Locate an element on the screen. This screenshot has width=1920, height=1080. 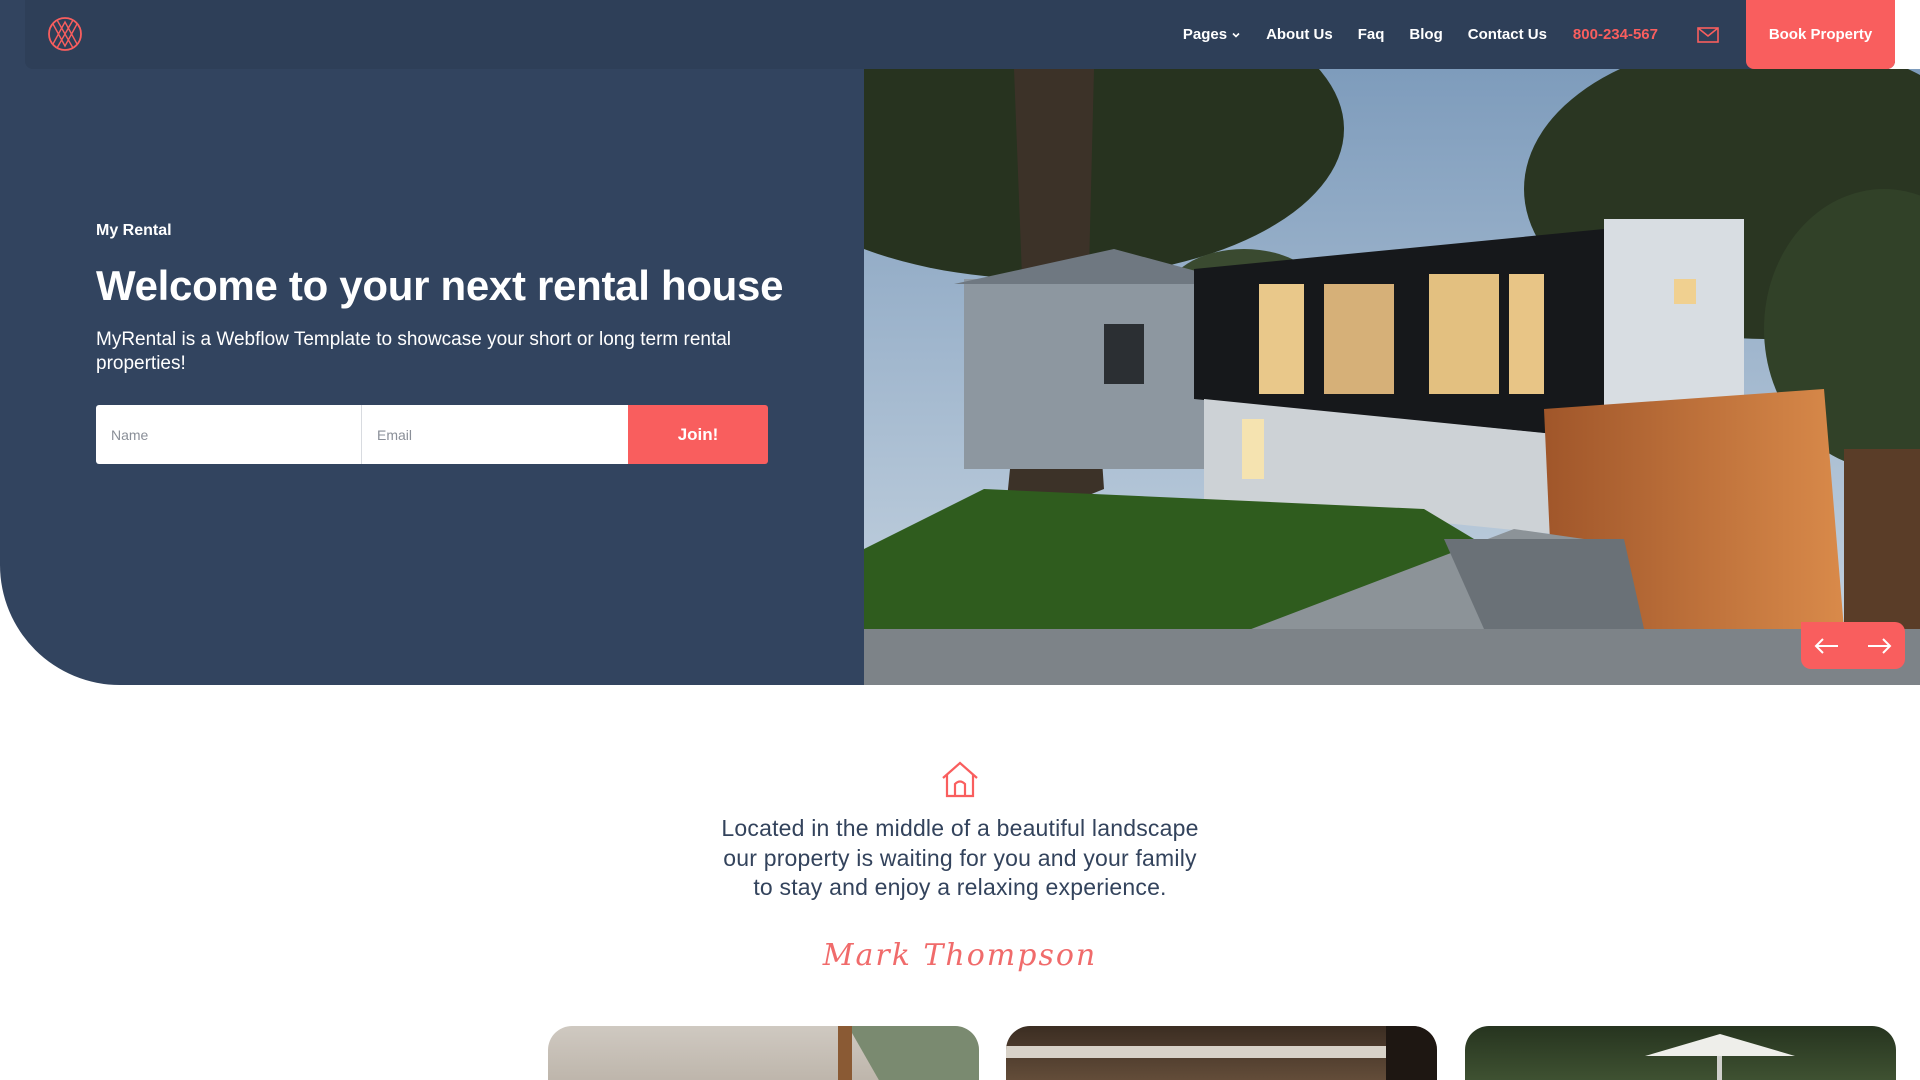
arrow-right-icon is located at coordinates (1879, 646).